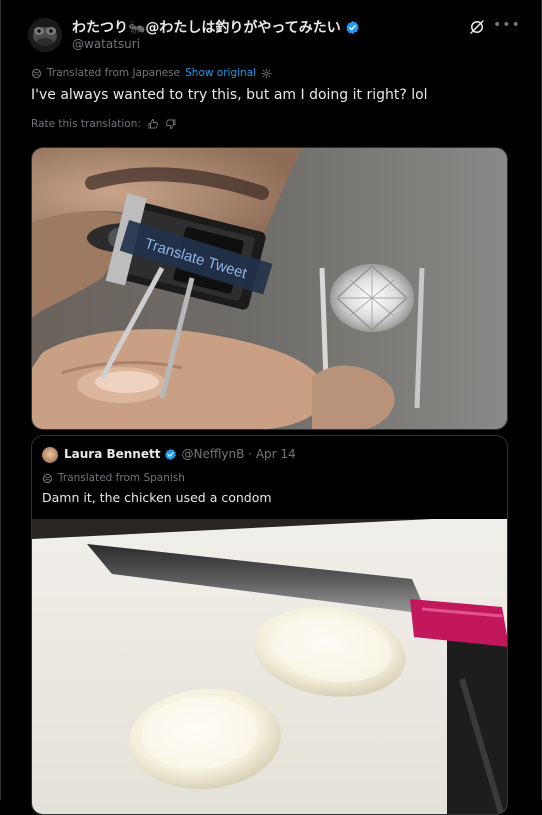 This screenshot has height=815, width=542. What do you see at coordinates (477, 27) in the screenshot?
I see `grok-icon` at bounding box center [477, 27].